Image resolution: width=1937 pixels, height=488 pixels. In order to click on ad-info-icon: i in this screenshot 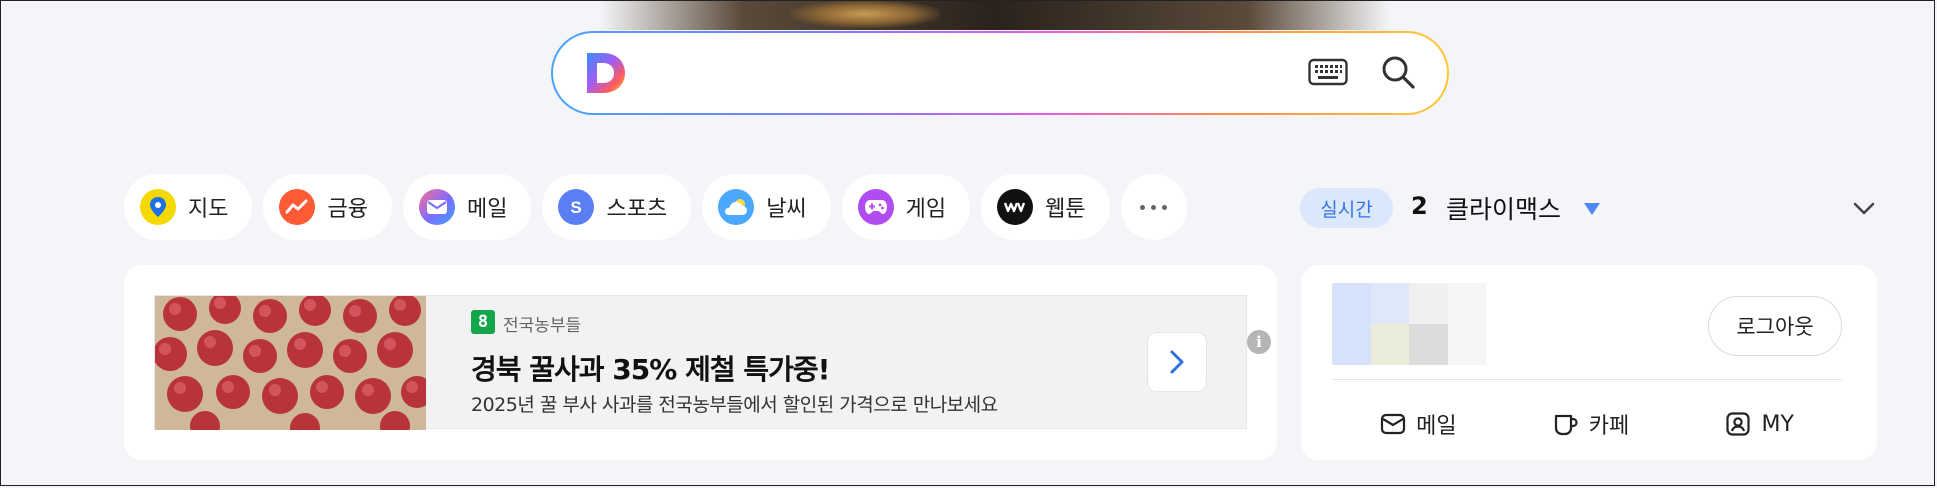, I will do `click(1259, 342)`.